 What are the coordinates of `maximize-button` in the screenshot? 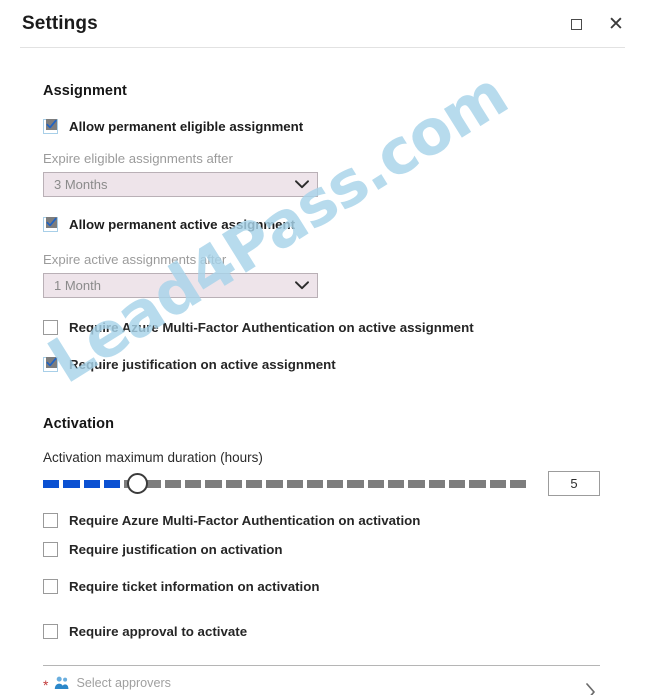 It's located at (576, 24).